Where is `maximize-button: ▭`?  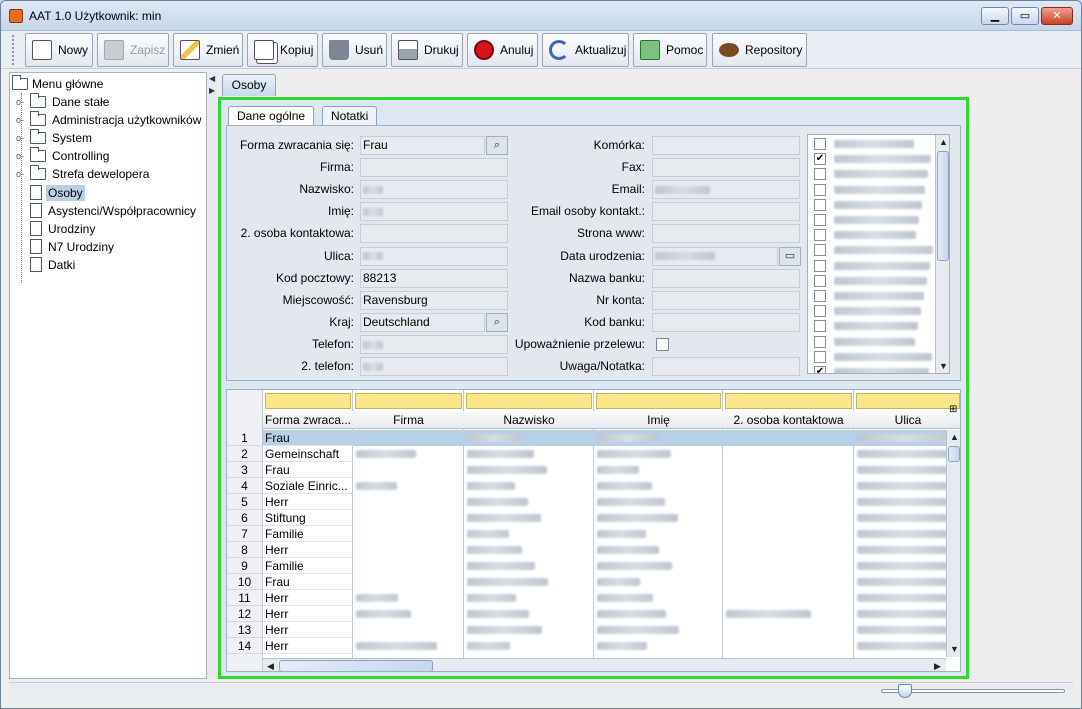 maximize-button: ▭ is located at coordinates (1025, 16).